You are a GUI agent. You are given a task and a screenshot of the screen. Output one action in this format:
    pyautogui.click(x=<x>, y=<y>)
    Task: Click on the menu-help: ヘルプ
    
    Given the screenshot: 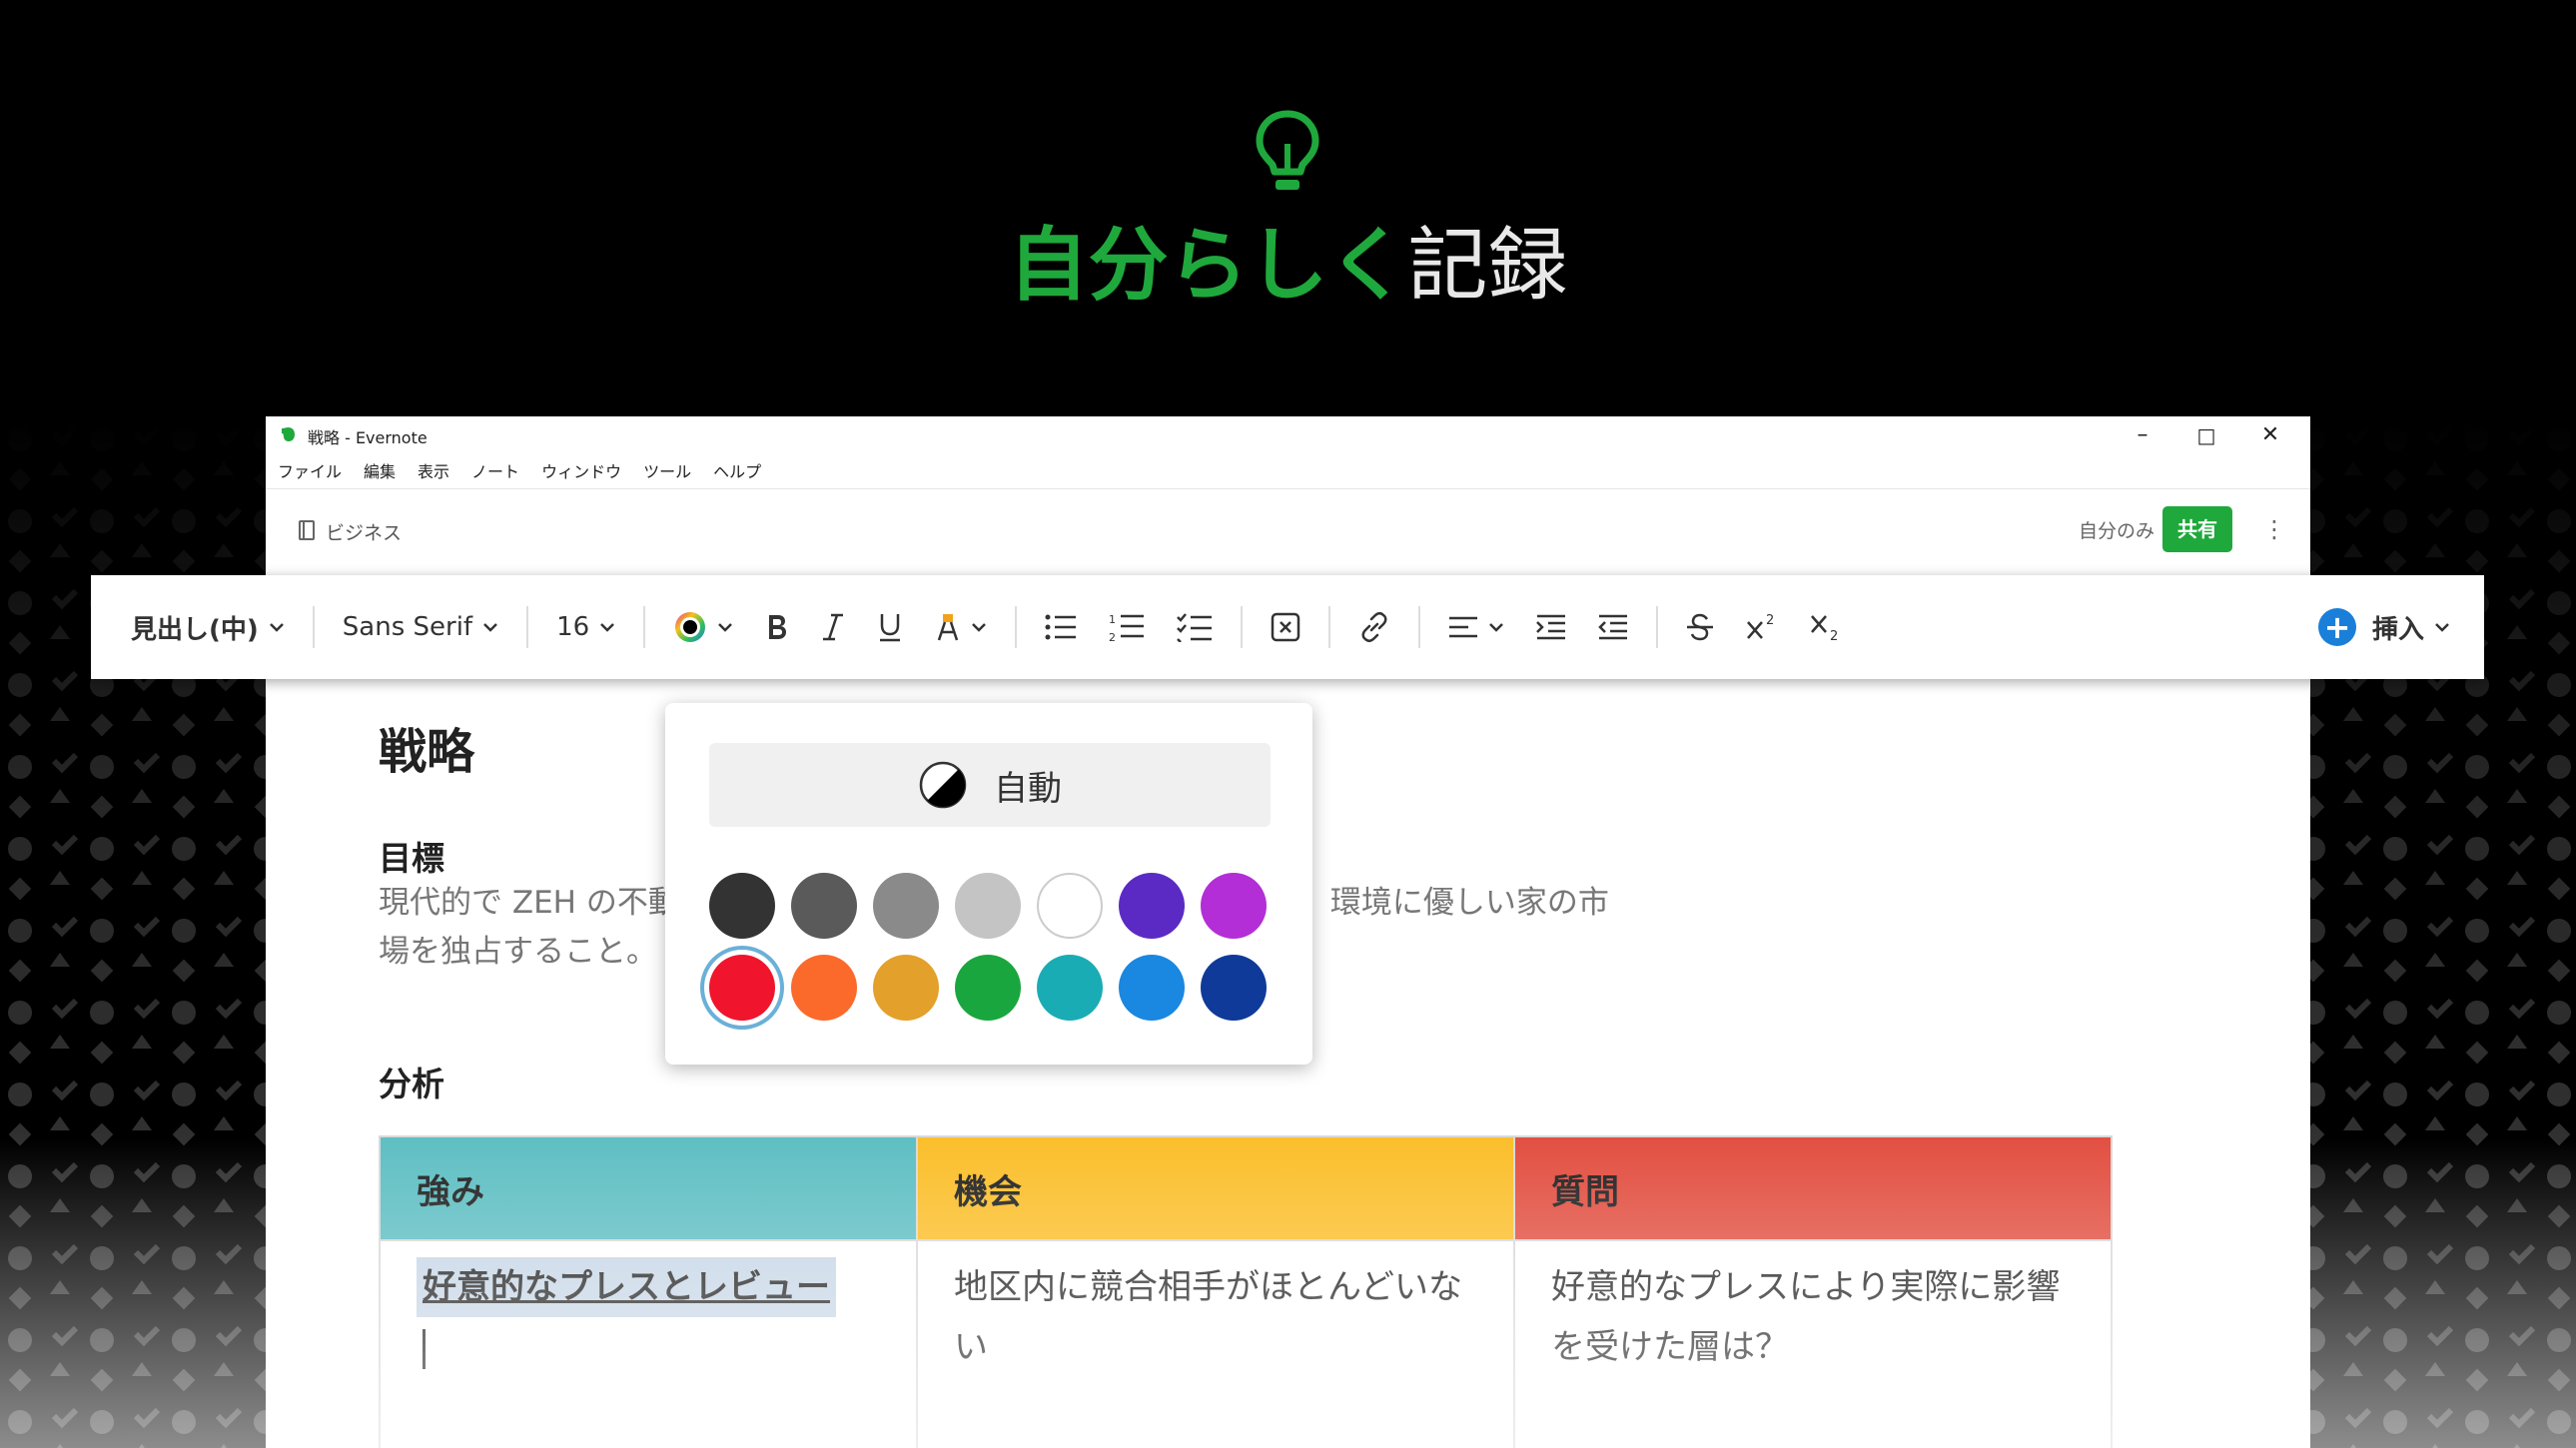 What is the action you would take?
    pyautogui.click(x=737, y=471)
    